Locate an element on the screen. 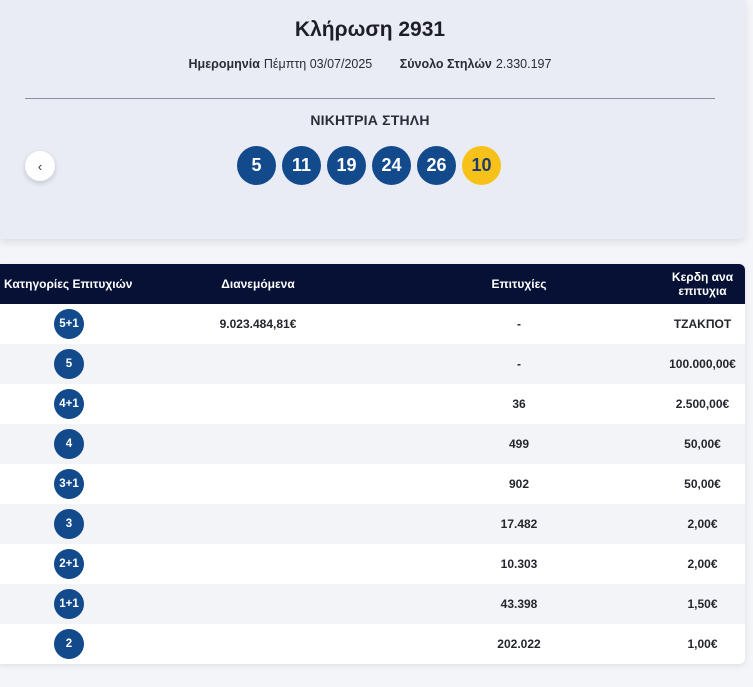 The width and height of the screenshot is (753, 687). winning-numbers: 5 11 19 24 26 10 is located at coordinates (369, 165).